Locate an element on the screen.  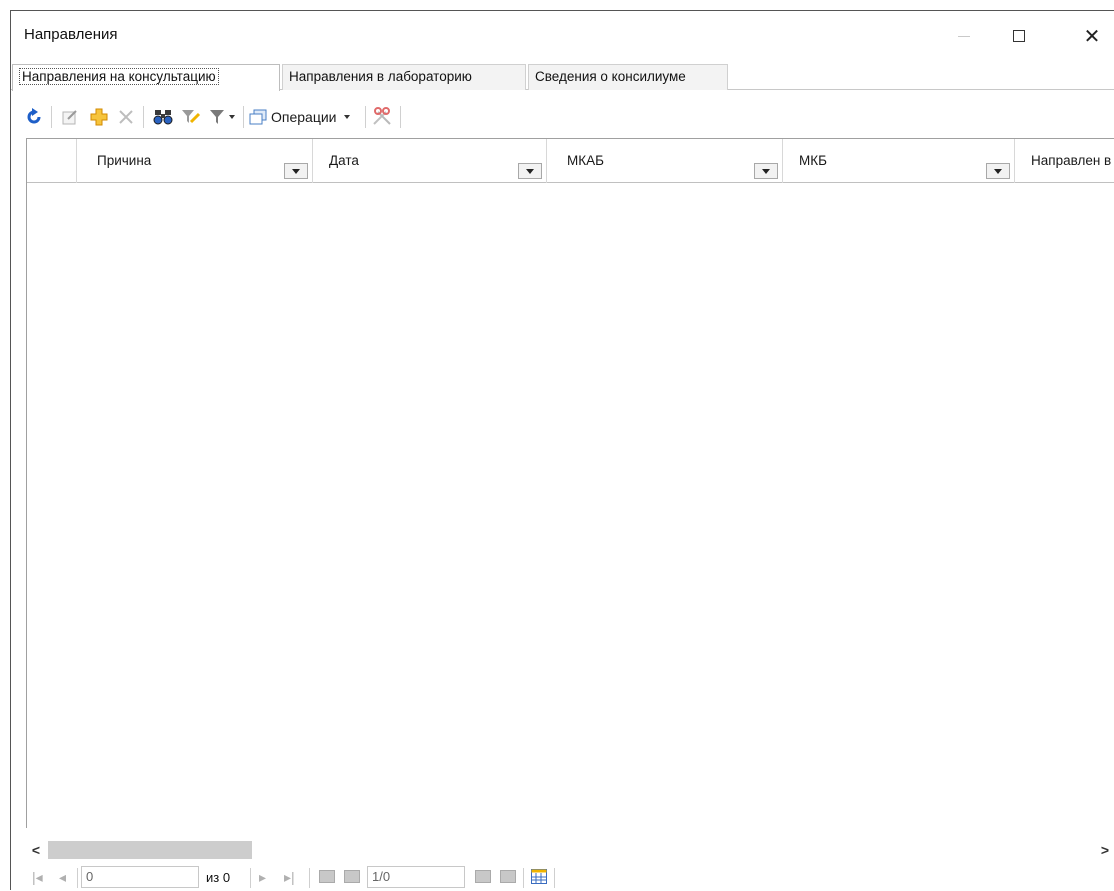
title-bar: Направления ✕ is located at coordinates (562, 36).